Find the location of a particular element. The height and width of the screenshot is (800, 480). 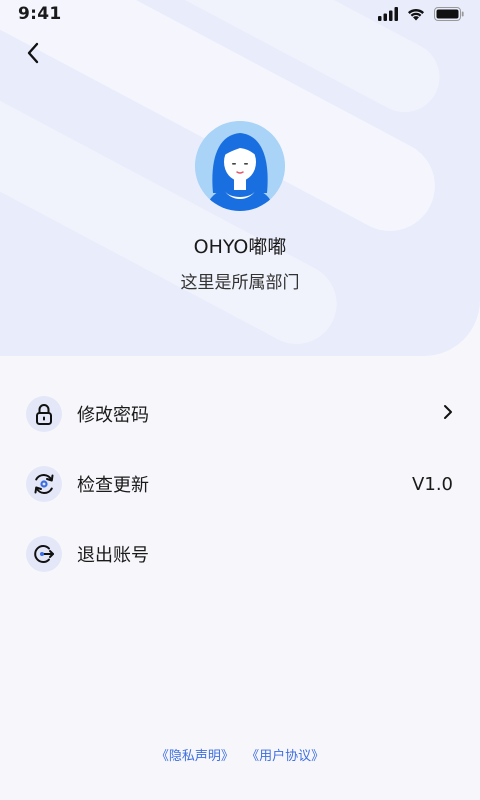

user-agreement-link: 《用户协议》 is located at coordinates (285, 756).